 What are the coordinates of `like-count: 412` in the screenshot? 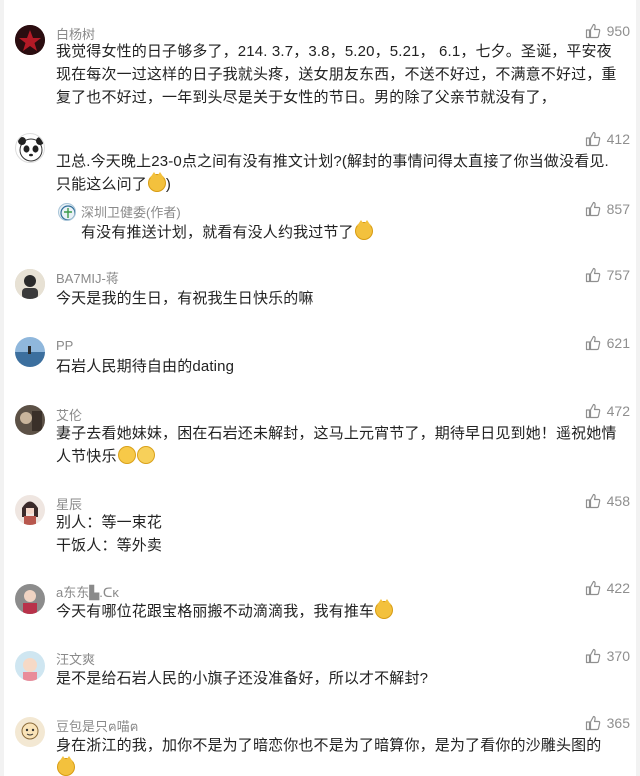 It's located at (618, 139).